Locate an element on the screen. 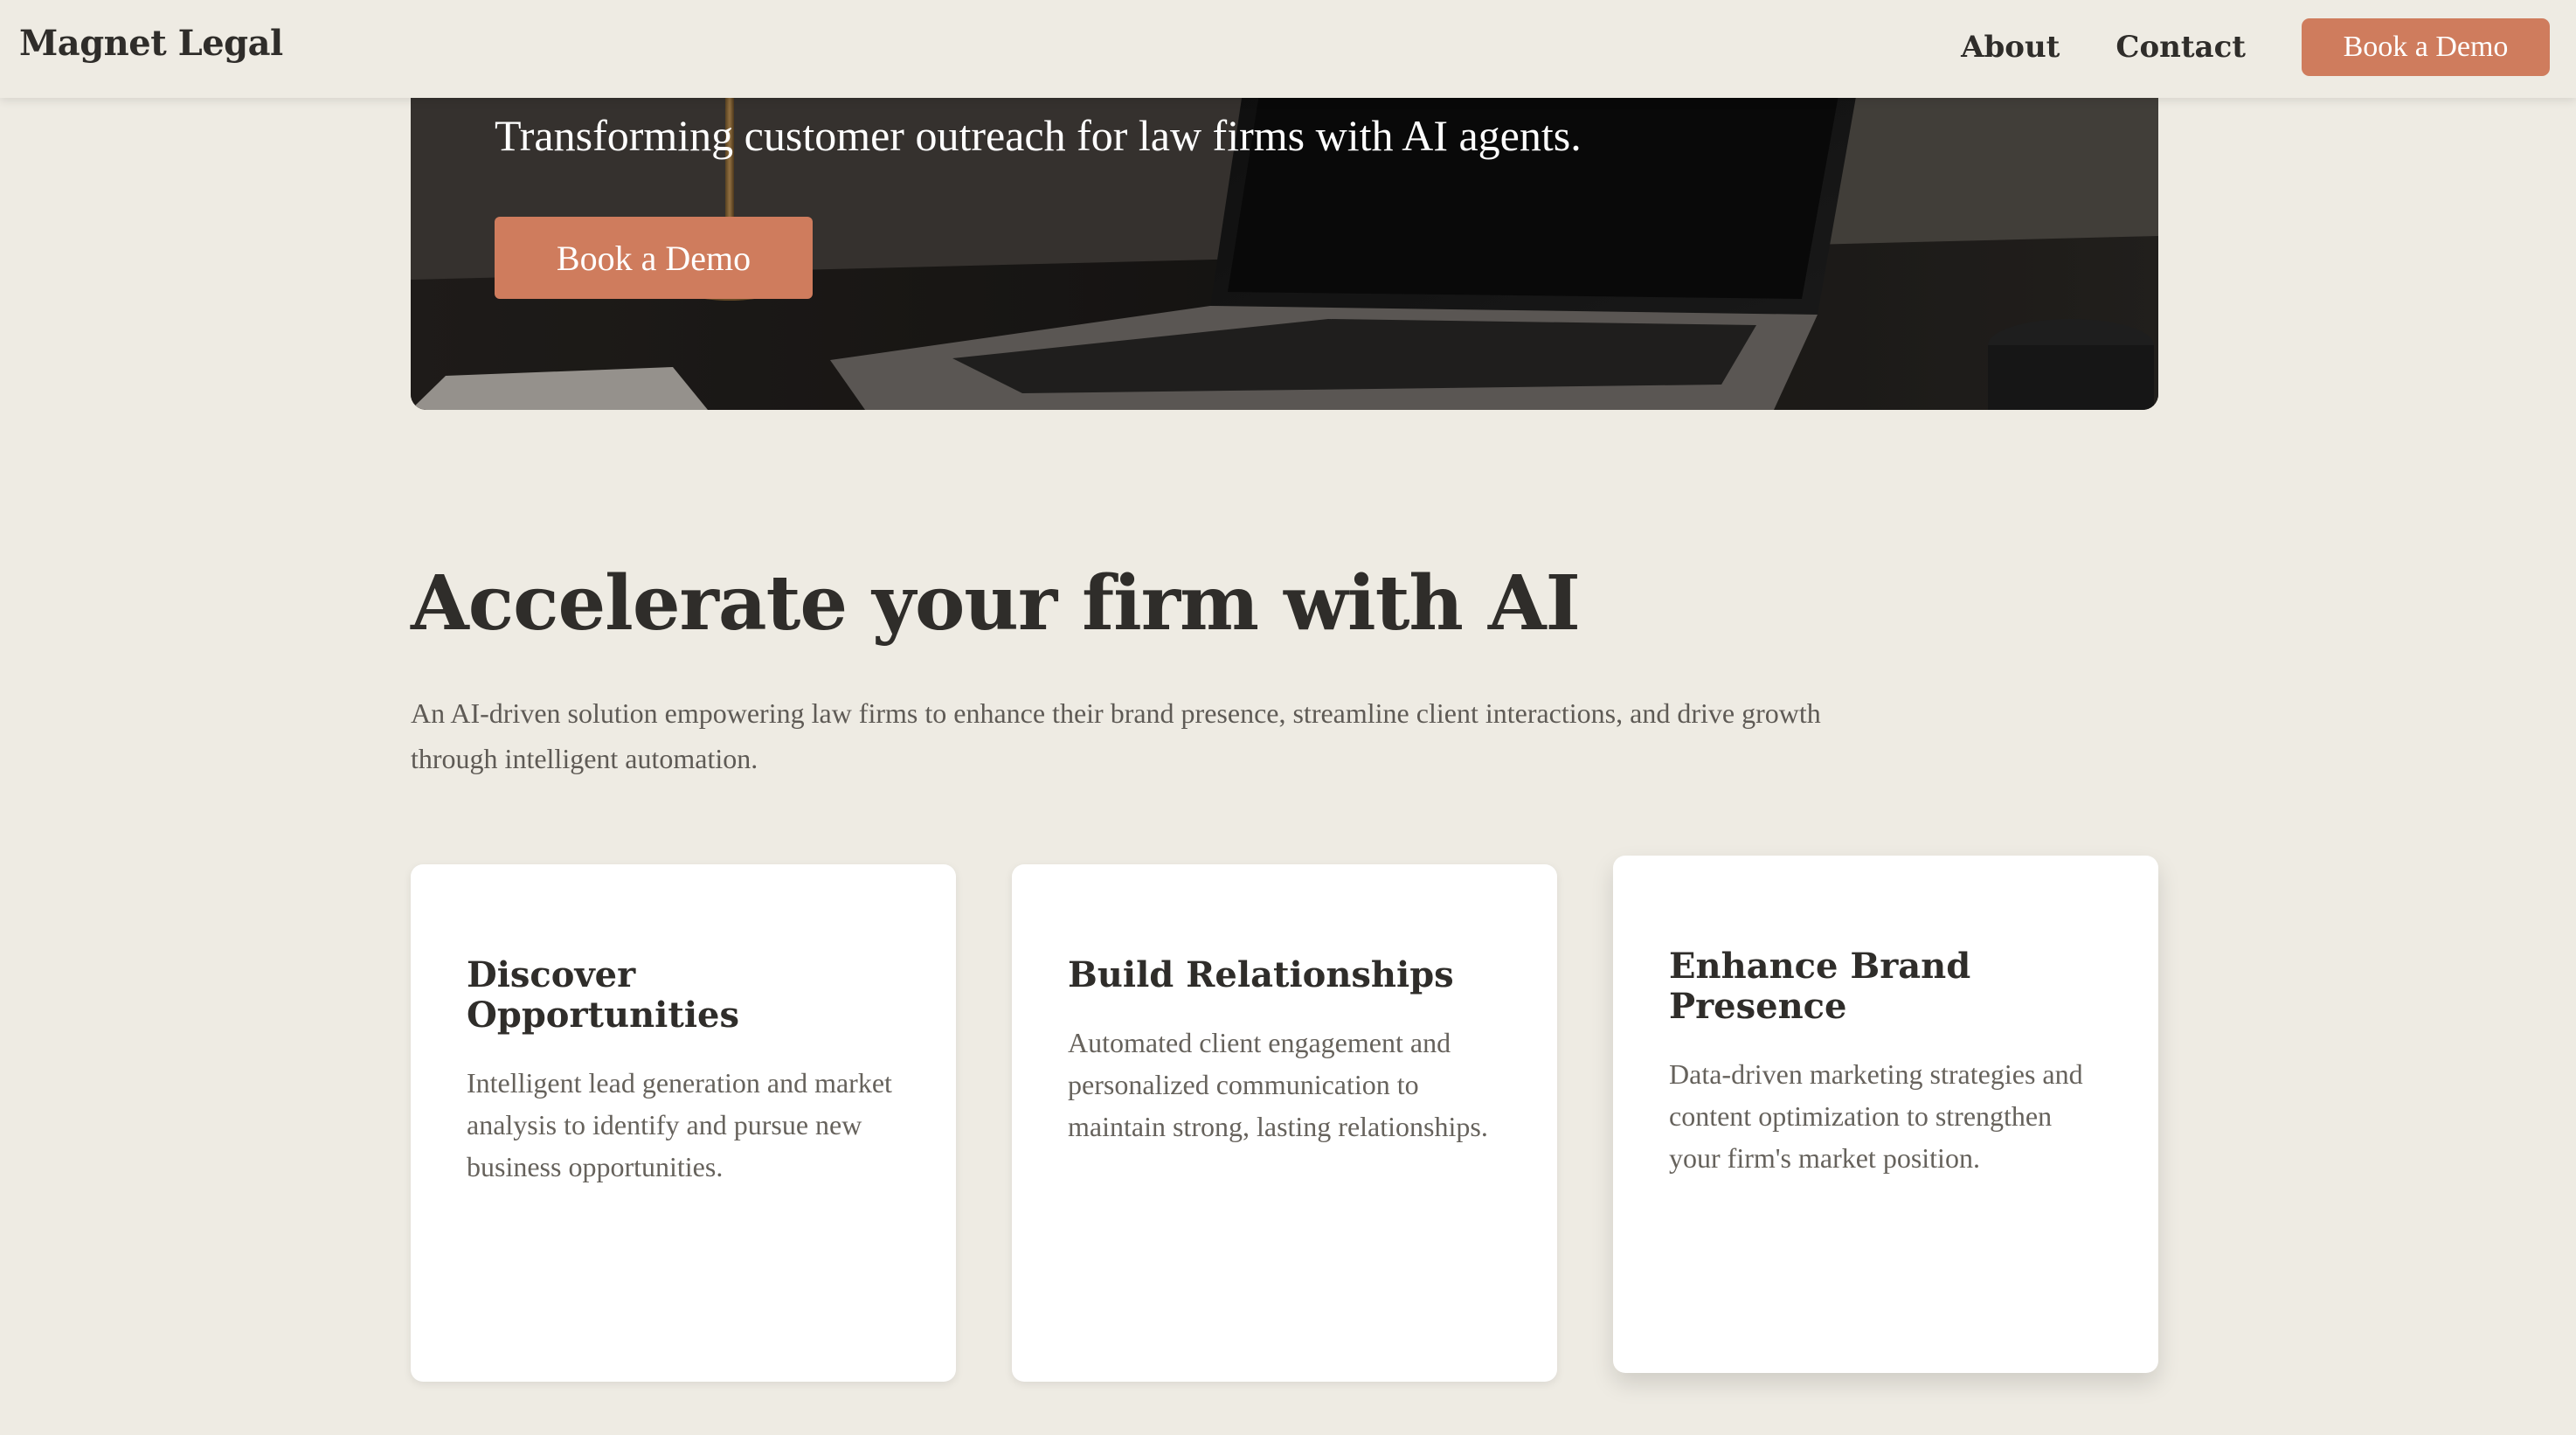 This screenshot has height=1435, width=2576. nav-link-contact: Contact is located at coordinates (2181, 47).